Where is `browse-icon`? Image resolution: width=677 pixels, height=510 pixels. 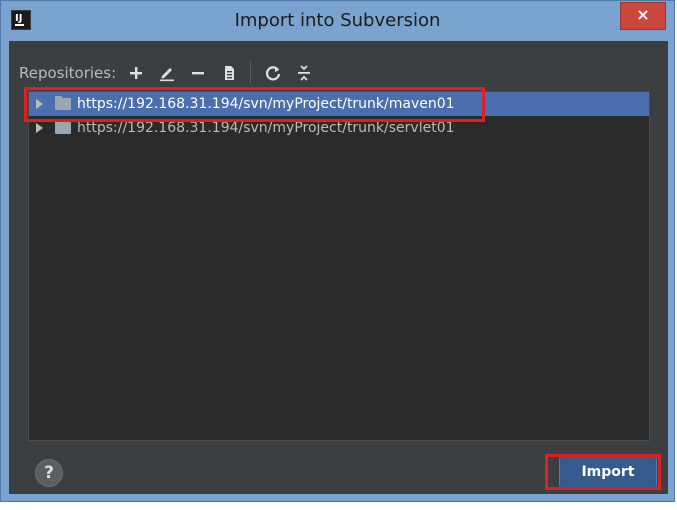
browse-icon is located at coordinates (229, 73).